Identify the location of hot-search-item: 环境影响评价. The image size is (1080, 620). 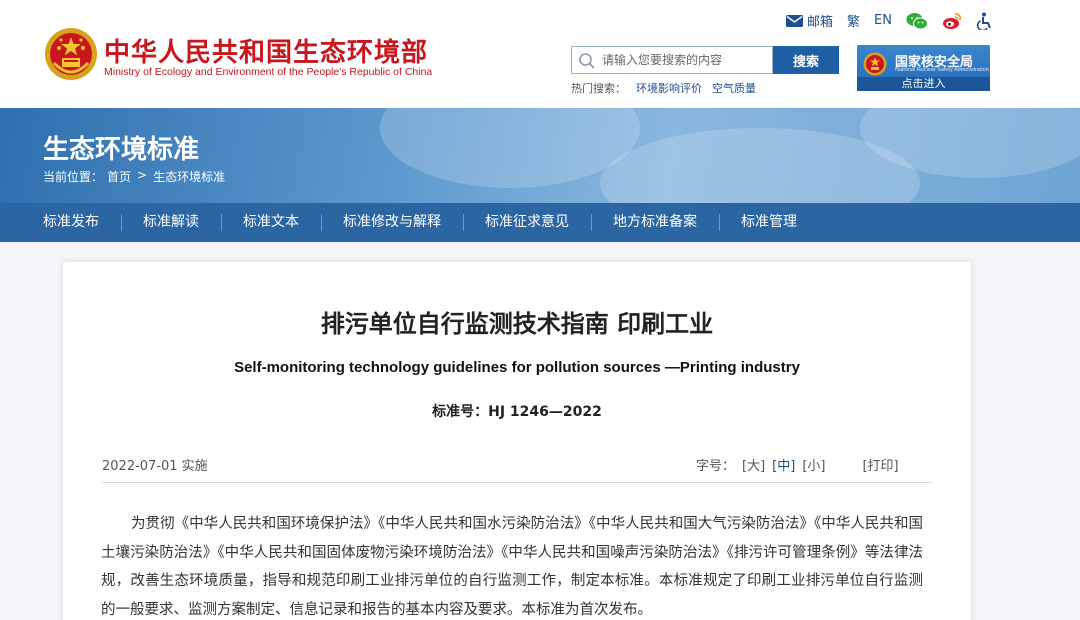
(669, 88).